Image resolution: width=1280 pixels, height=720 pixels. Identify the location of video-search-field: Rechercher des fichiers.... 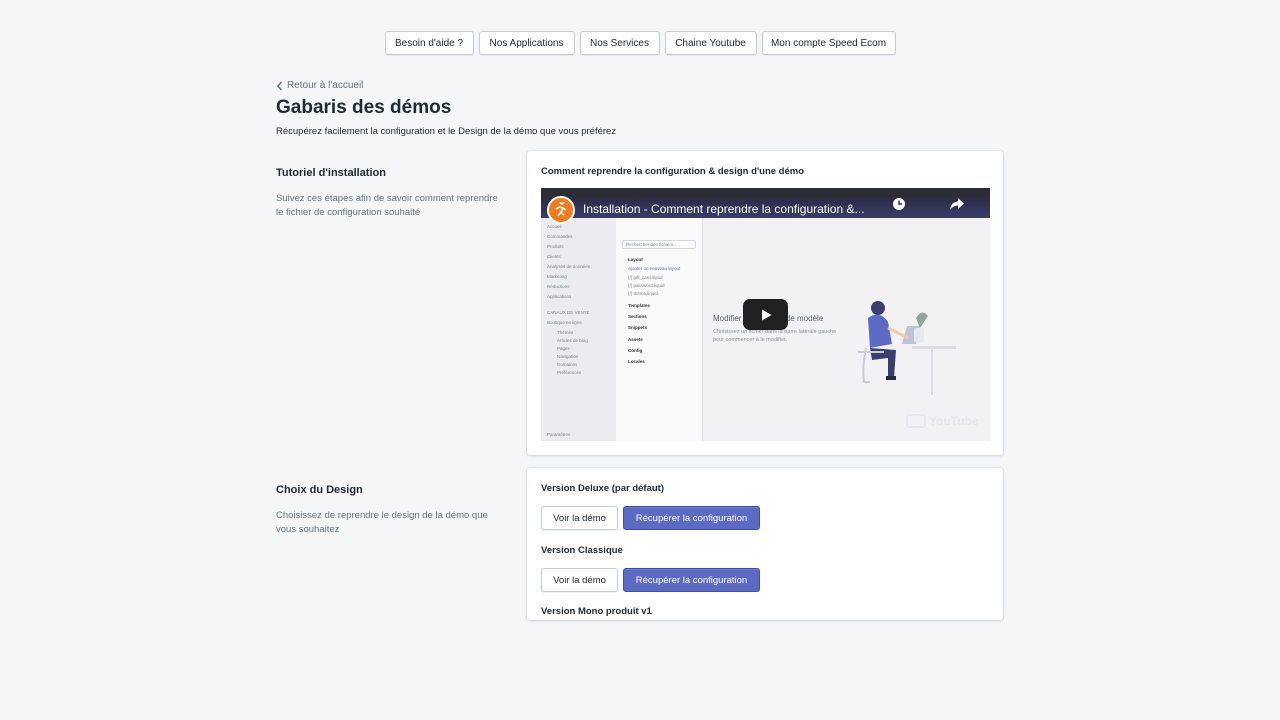
(659, 244).